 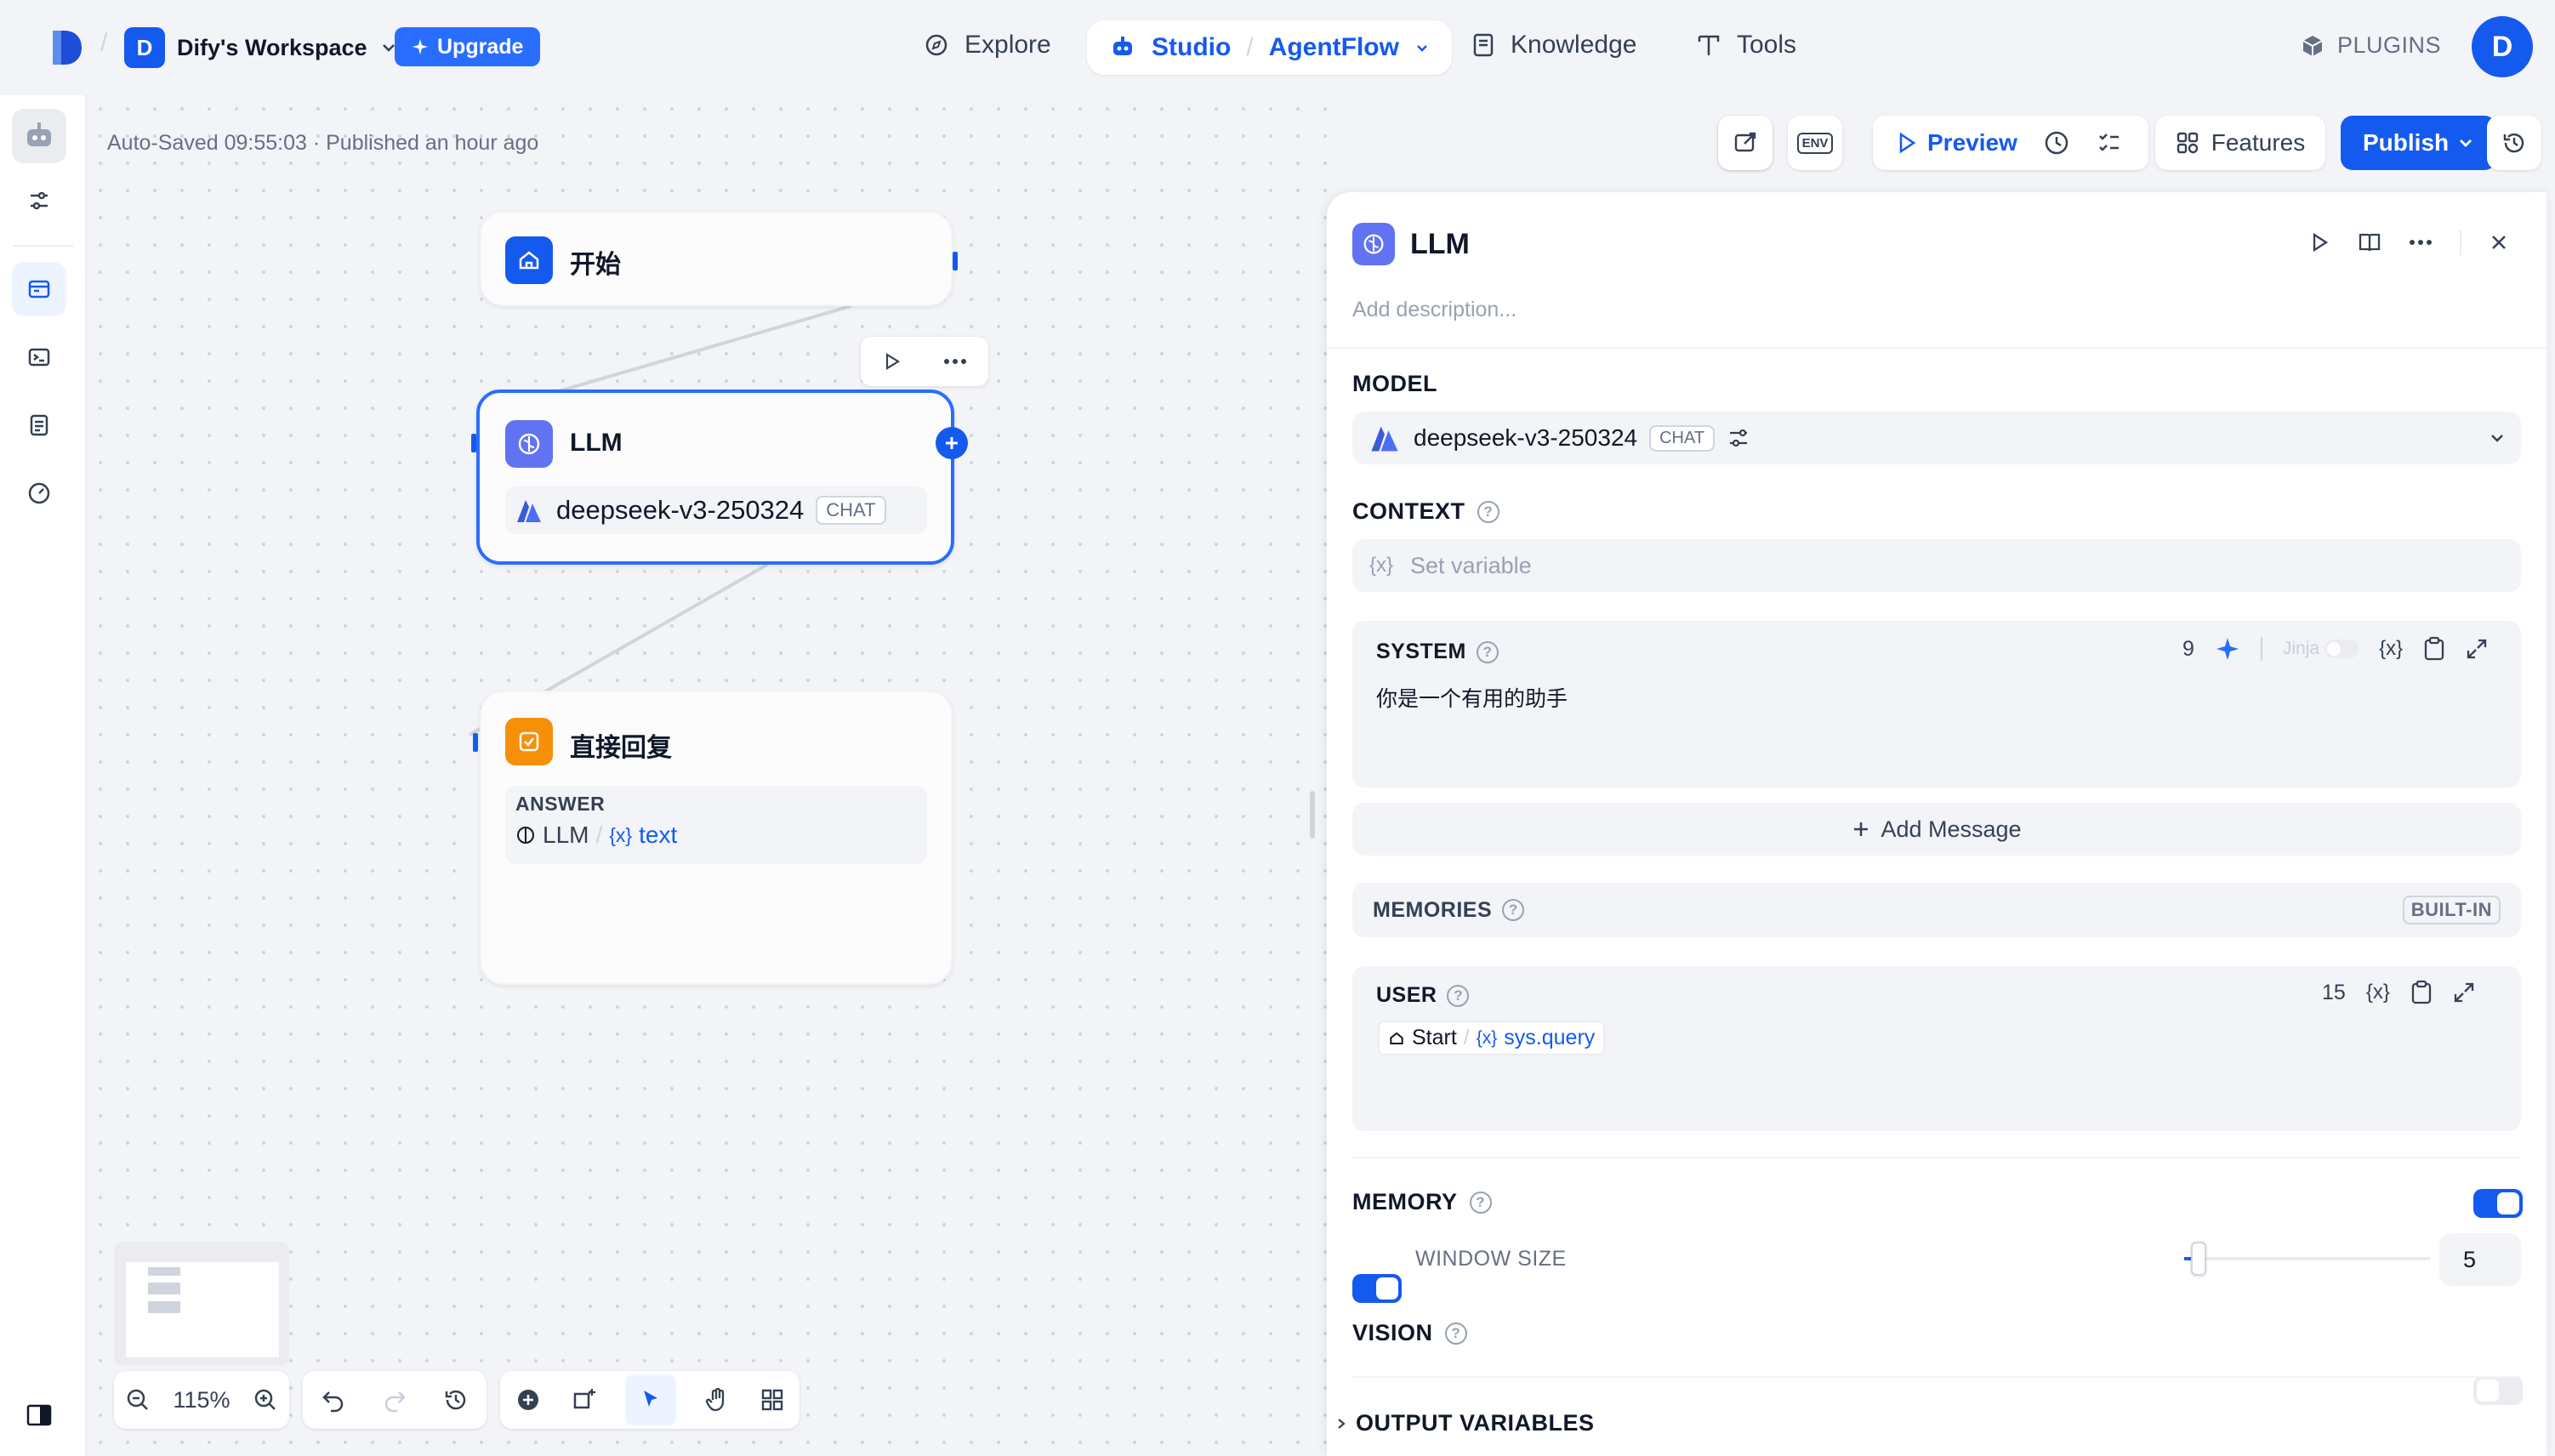 What do you see at coordinates (772, 1400) in the screenshot?
I see `layout-icon` at bounding box center [772, 1400].